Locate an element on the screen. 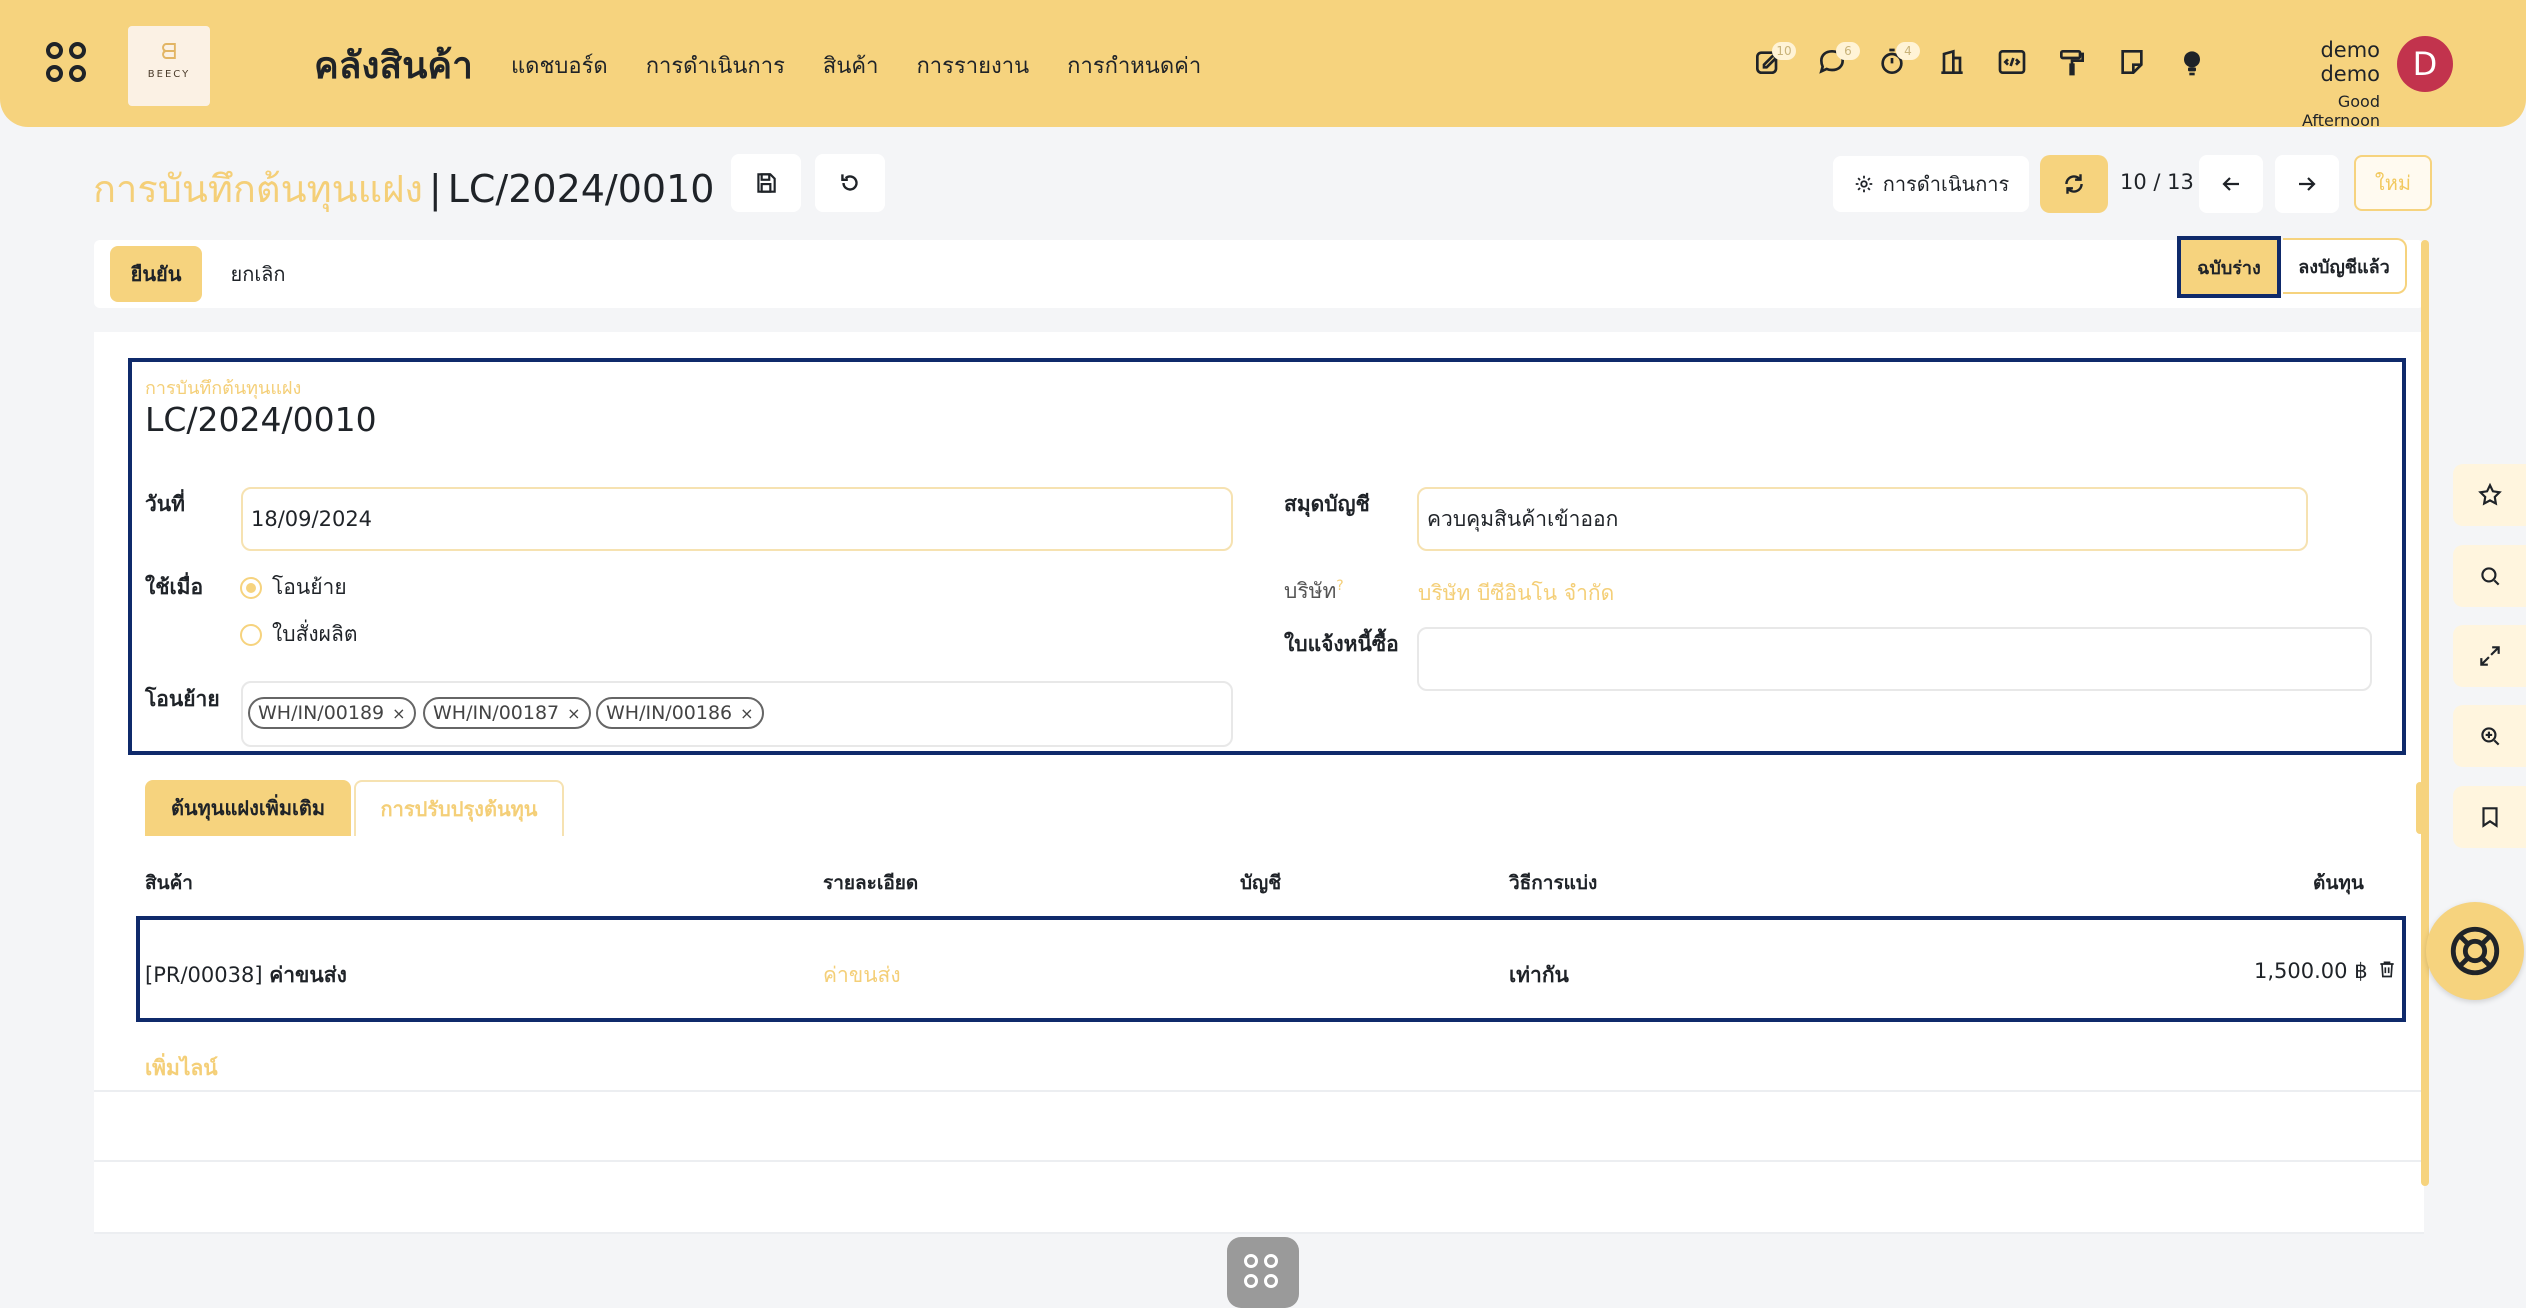 The height and width of the screenshot is (1308, 2526). favorite-button is located at coordinates (2489, 495).